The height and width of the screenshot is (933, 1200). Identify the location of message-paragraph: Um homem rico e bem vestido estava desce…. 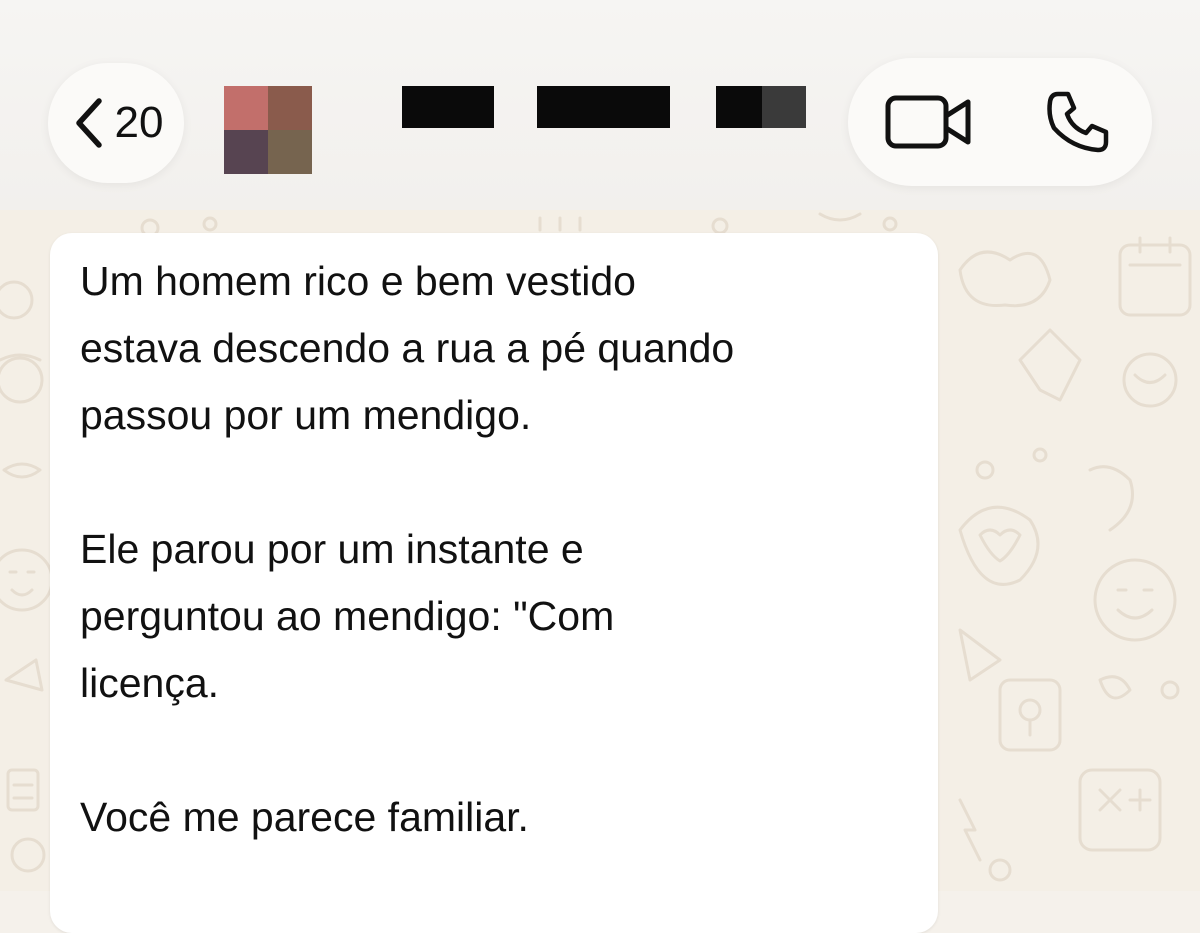
(407, 348).